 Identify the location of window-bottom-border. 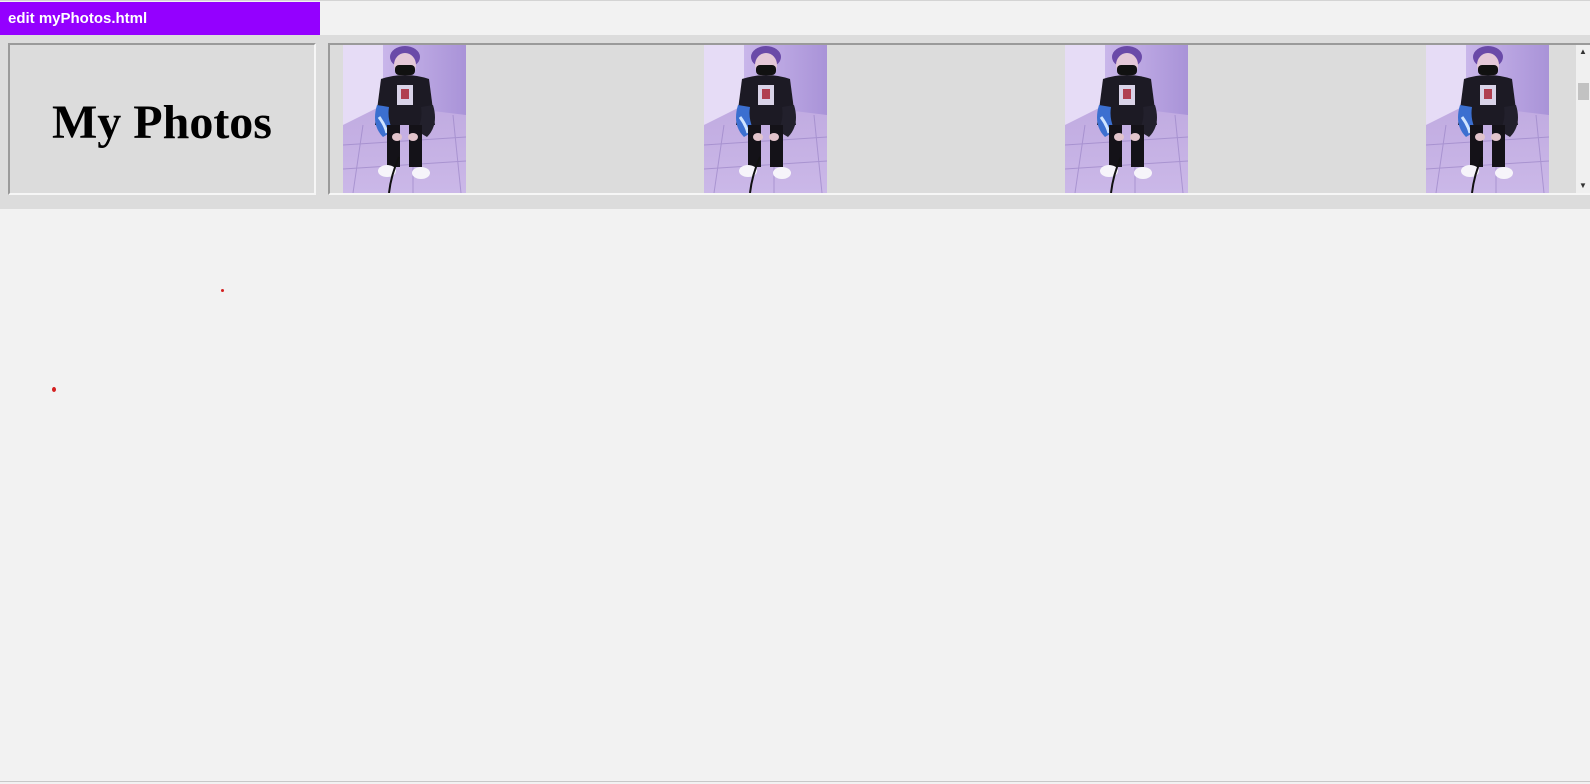
(795, 781).